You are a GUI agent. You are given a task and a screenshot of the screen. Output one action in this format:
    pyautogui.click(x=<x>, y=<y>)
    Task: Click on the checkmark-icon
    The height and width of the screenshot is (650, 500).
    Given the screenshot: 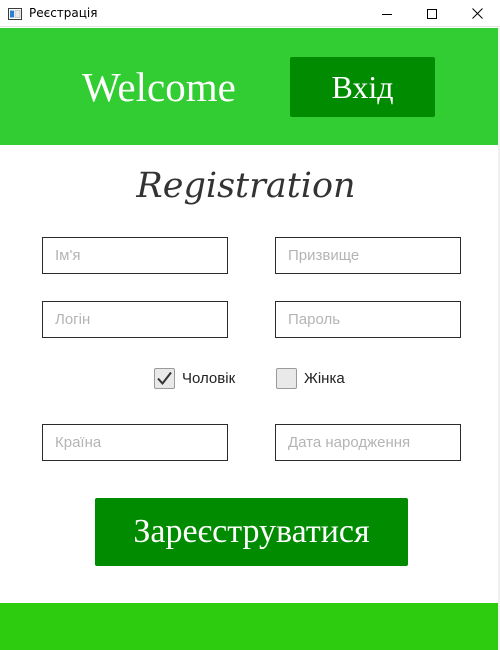 What is the action you would take?
    pyautogui.click(x=164, y=378)
    